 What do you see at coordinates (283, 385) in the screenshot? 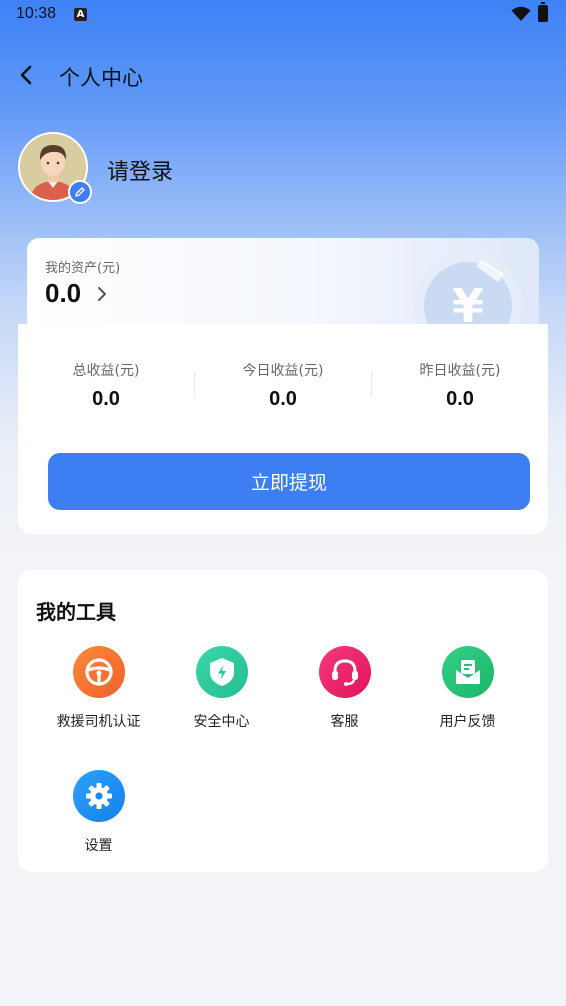
I see `stat-today-earnings: 今日收益(元) 0.0` at bounding box center [283, 385].